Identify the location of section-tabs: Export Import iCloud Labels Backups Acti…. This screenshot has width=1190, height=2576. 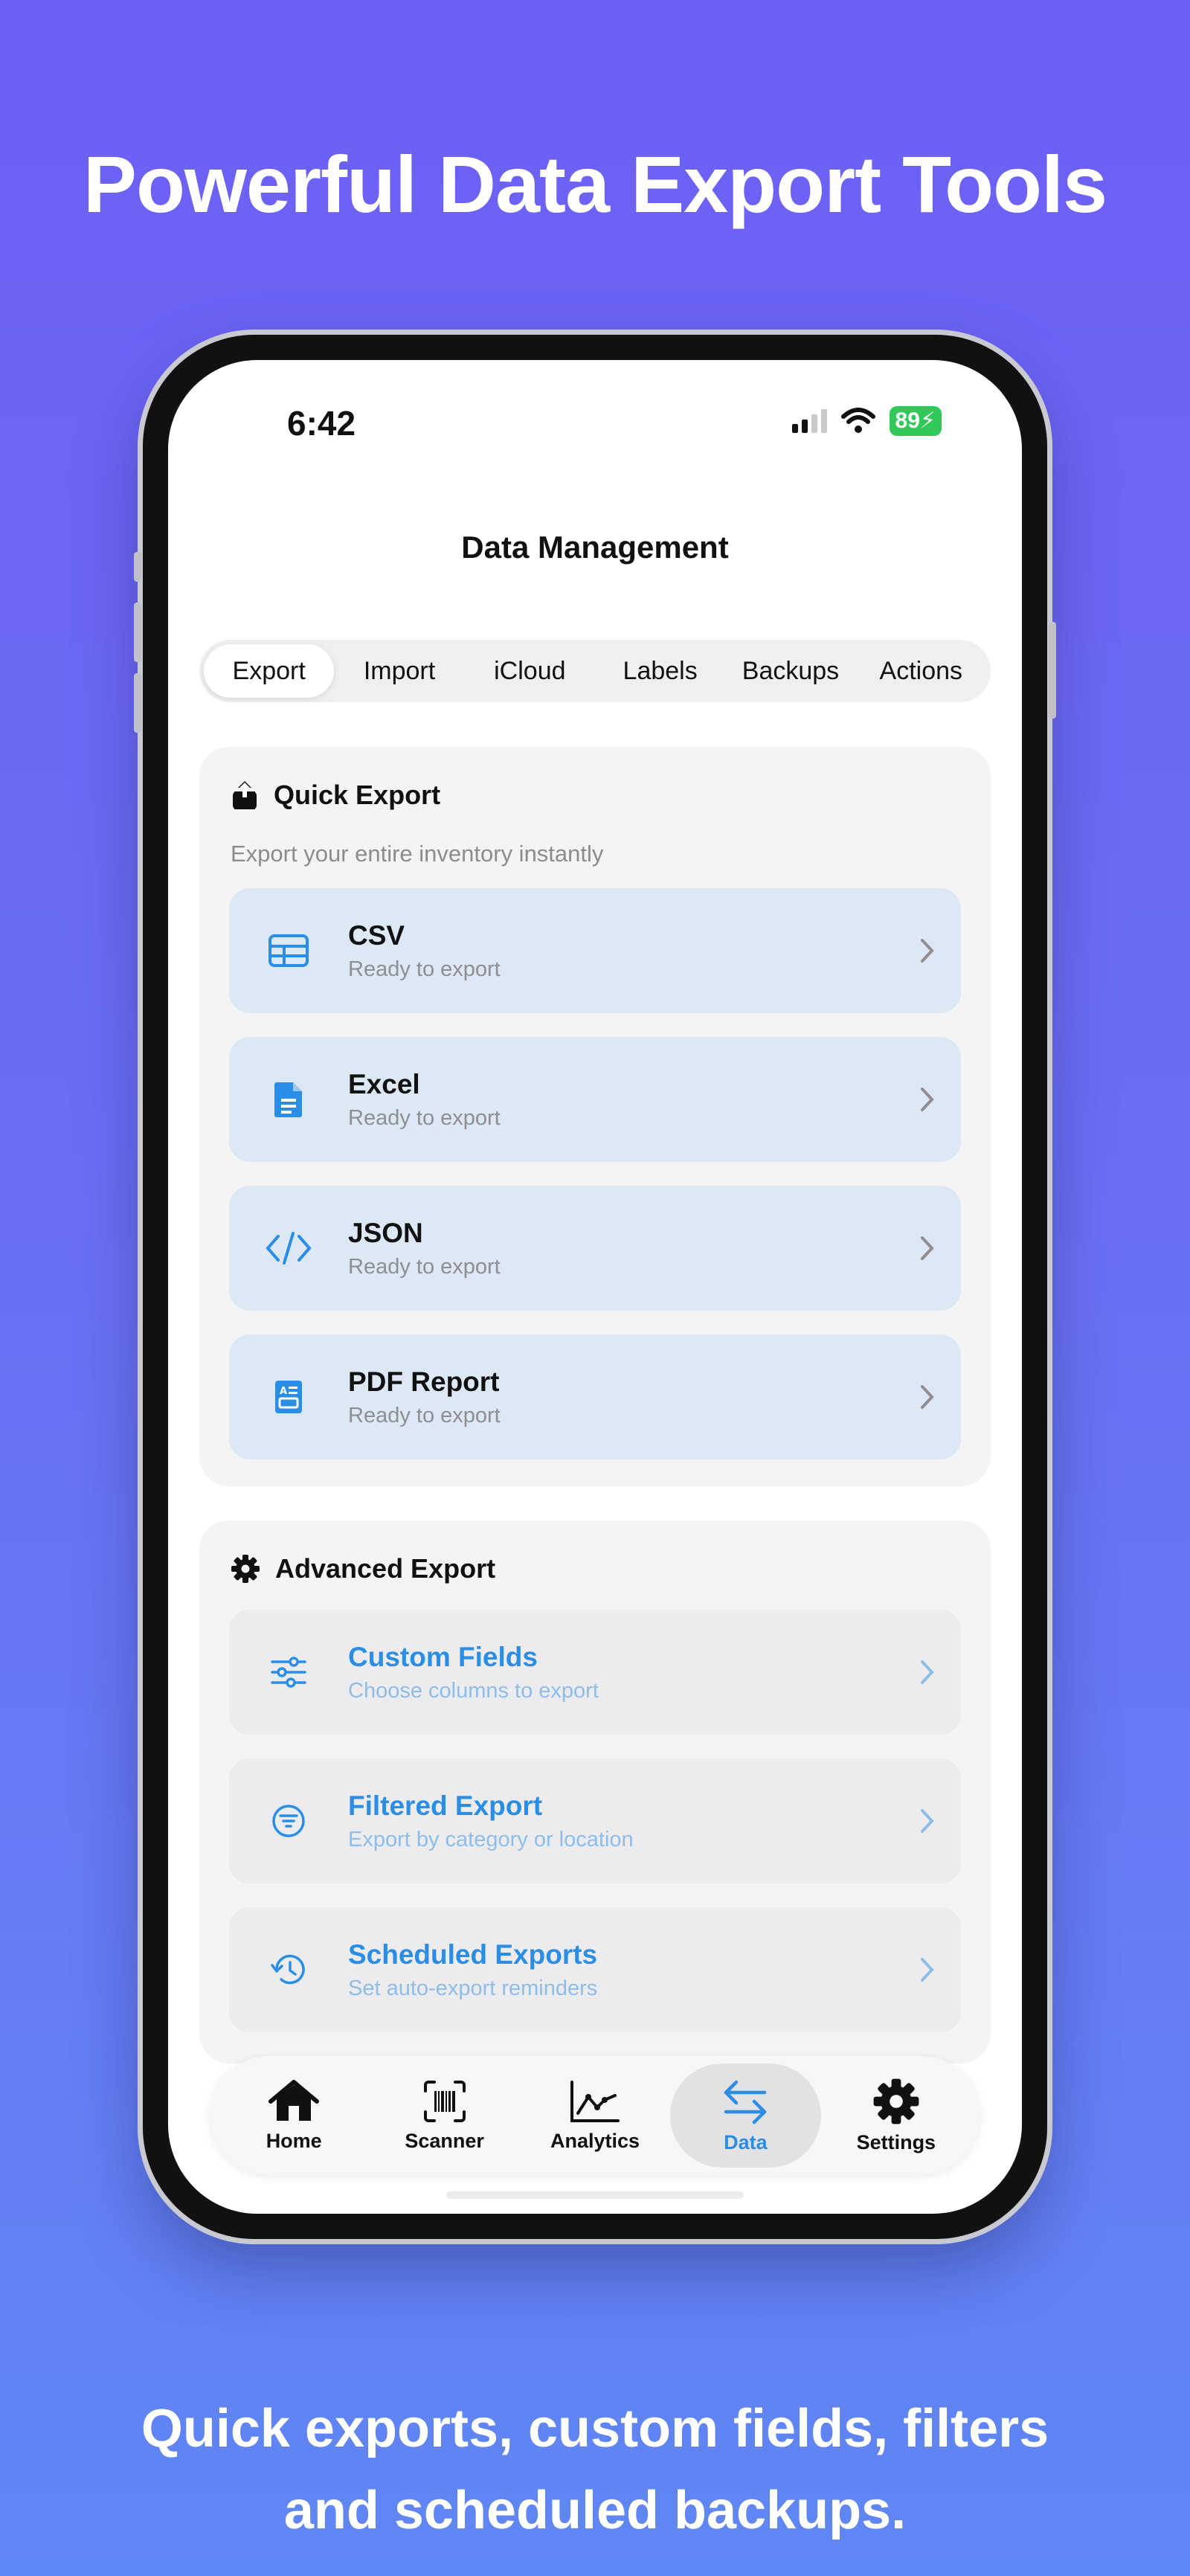
(595, 671).